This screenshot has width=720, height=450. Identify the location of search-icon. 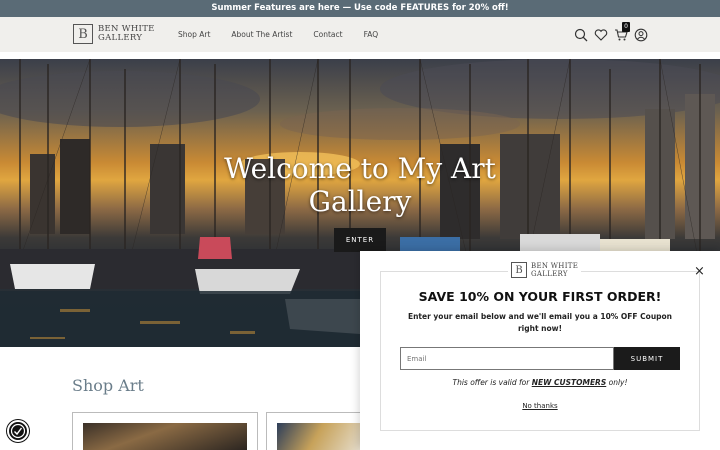
(581, 34).